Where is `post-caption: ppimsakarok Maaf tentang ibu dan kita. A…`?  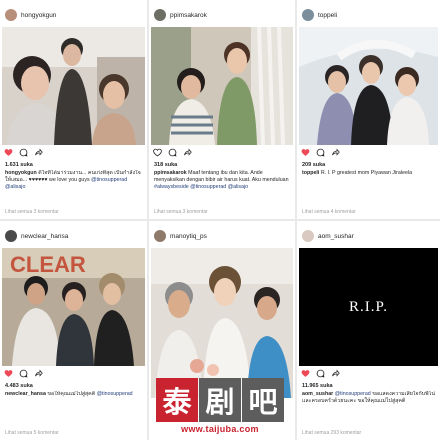
post-caption: ppimsakarok Maaf tentang ibu dan kita. A… is located at coordinates (222, 180).